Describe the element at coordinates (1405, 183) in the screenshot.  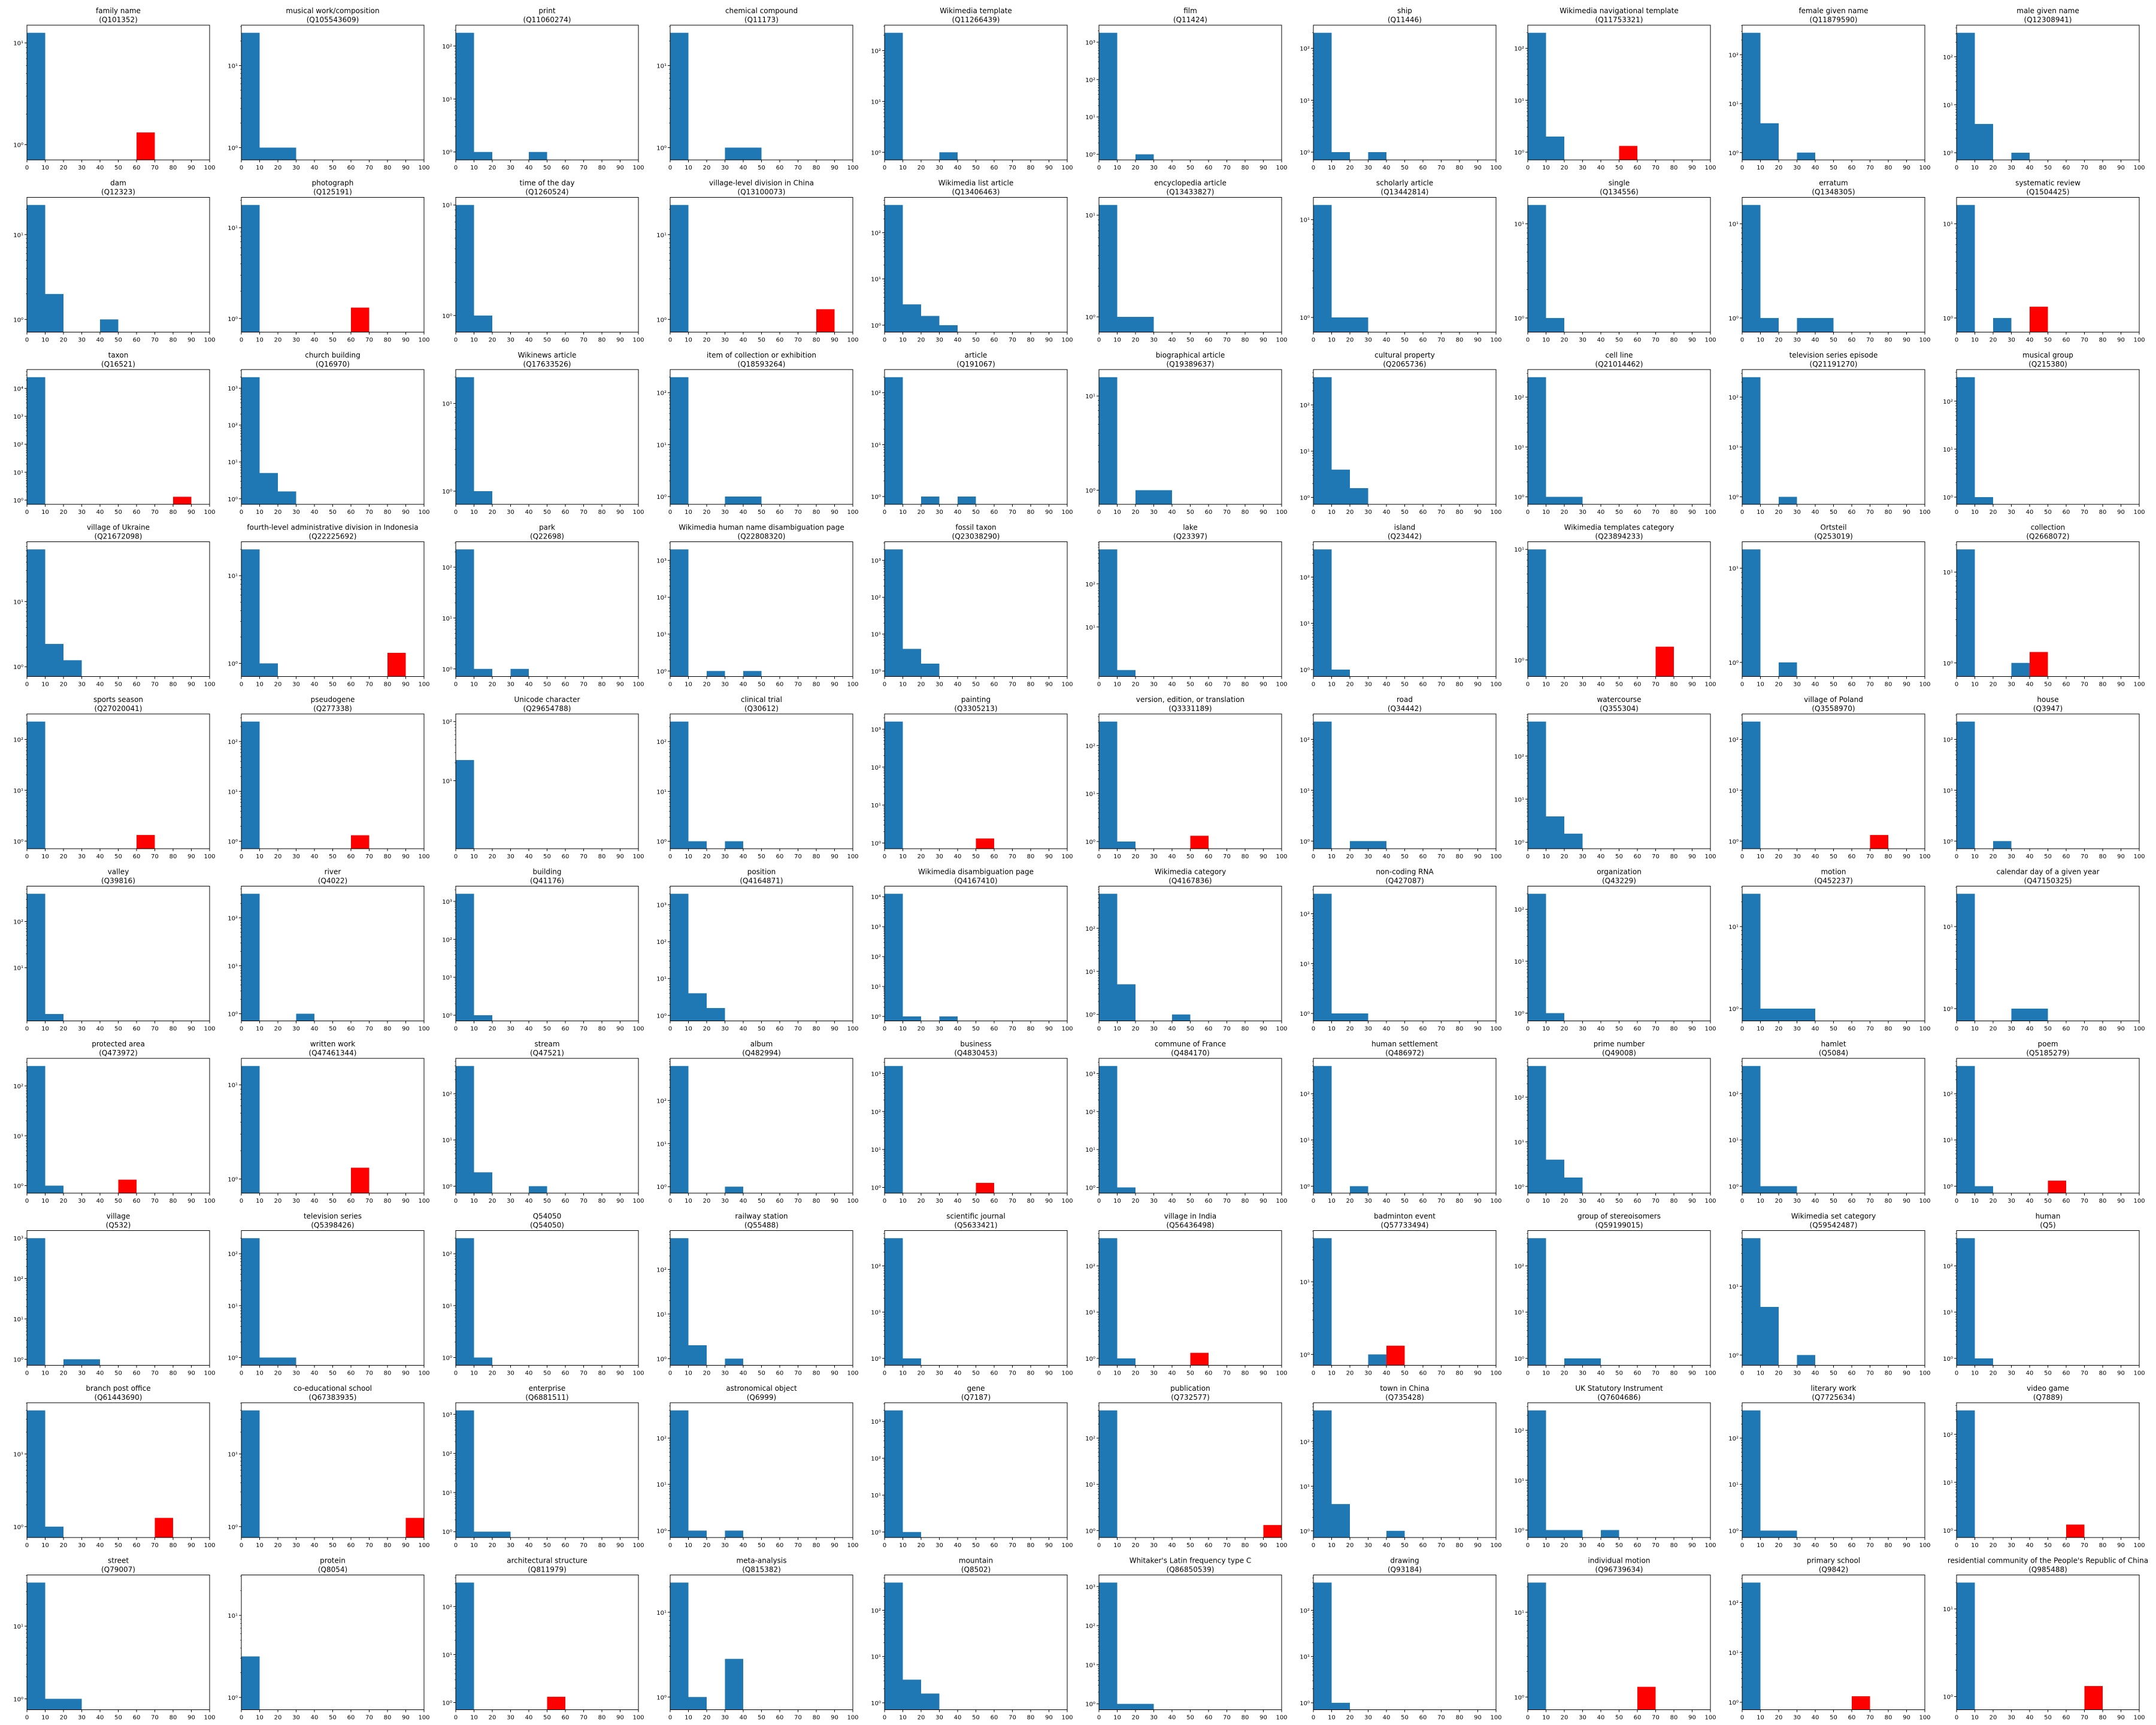
I see `subplot-title: scholarly article` at that location.